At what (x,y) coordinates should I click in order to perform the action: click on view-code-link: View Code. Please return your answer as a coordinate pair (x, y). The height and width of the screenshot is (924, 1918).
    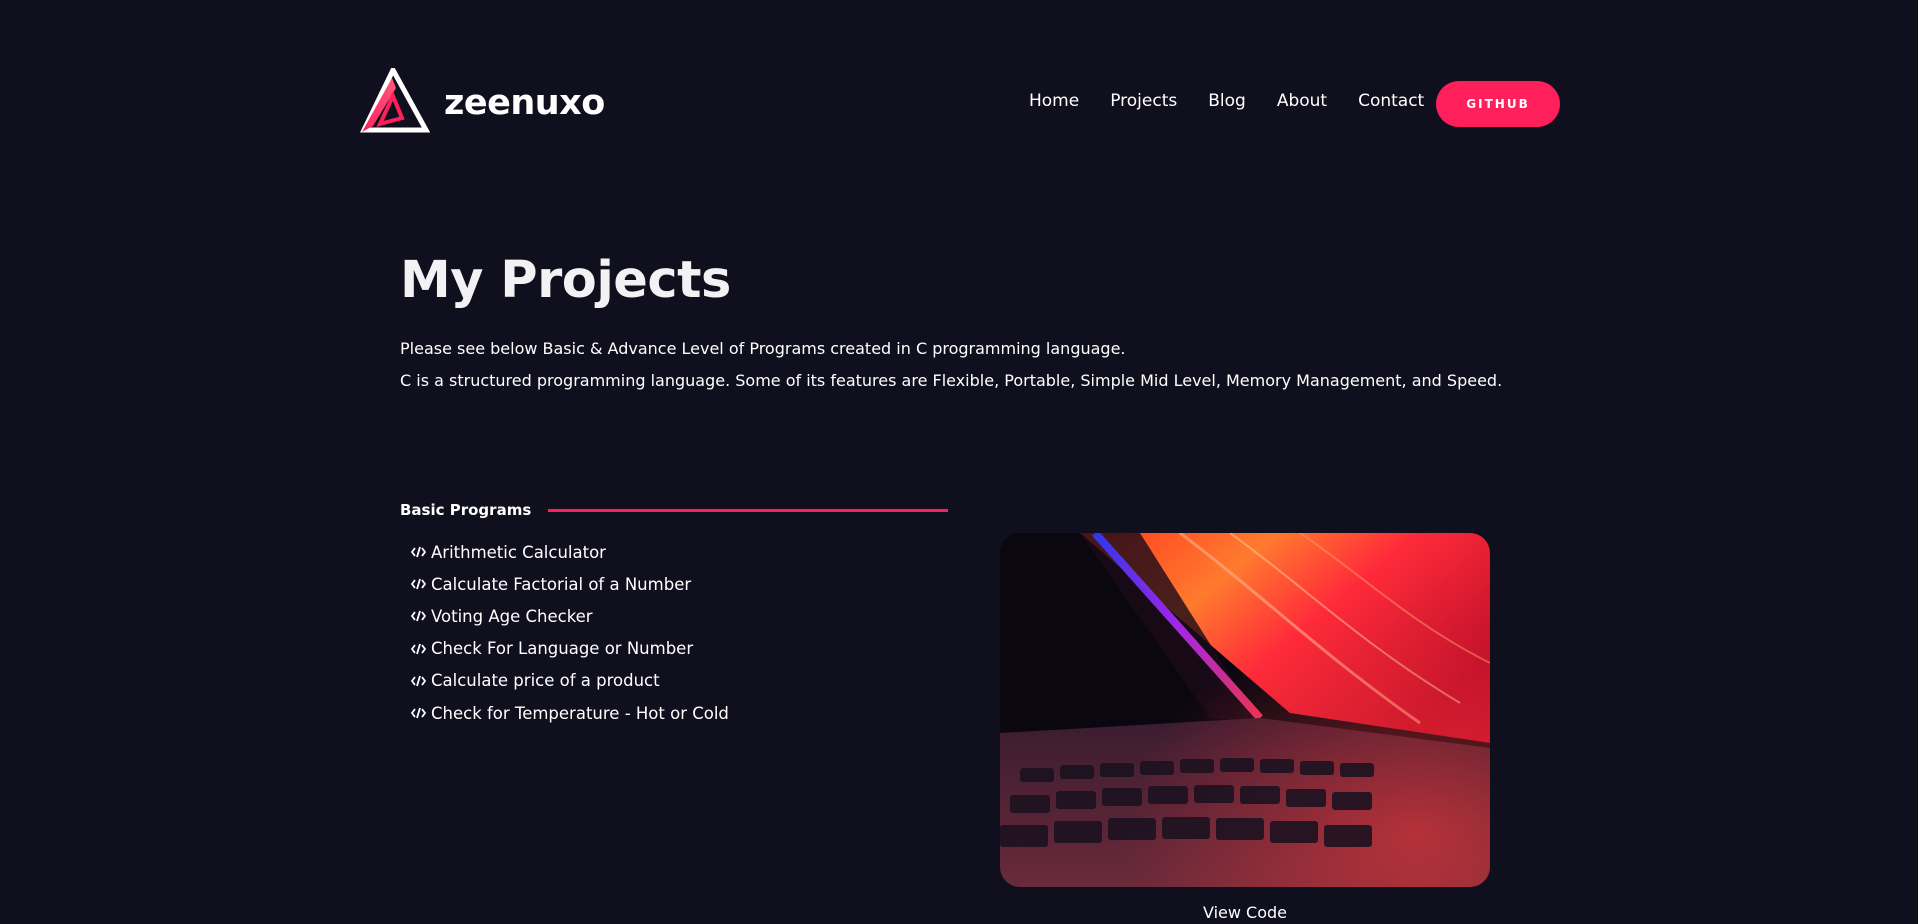
    Looking at the image, I should click on (1245, 912).